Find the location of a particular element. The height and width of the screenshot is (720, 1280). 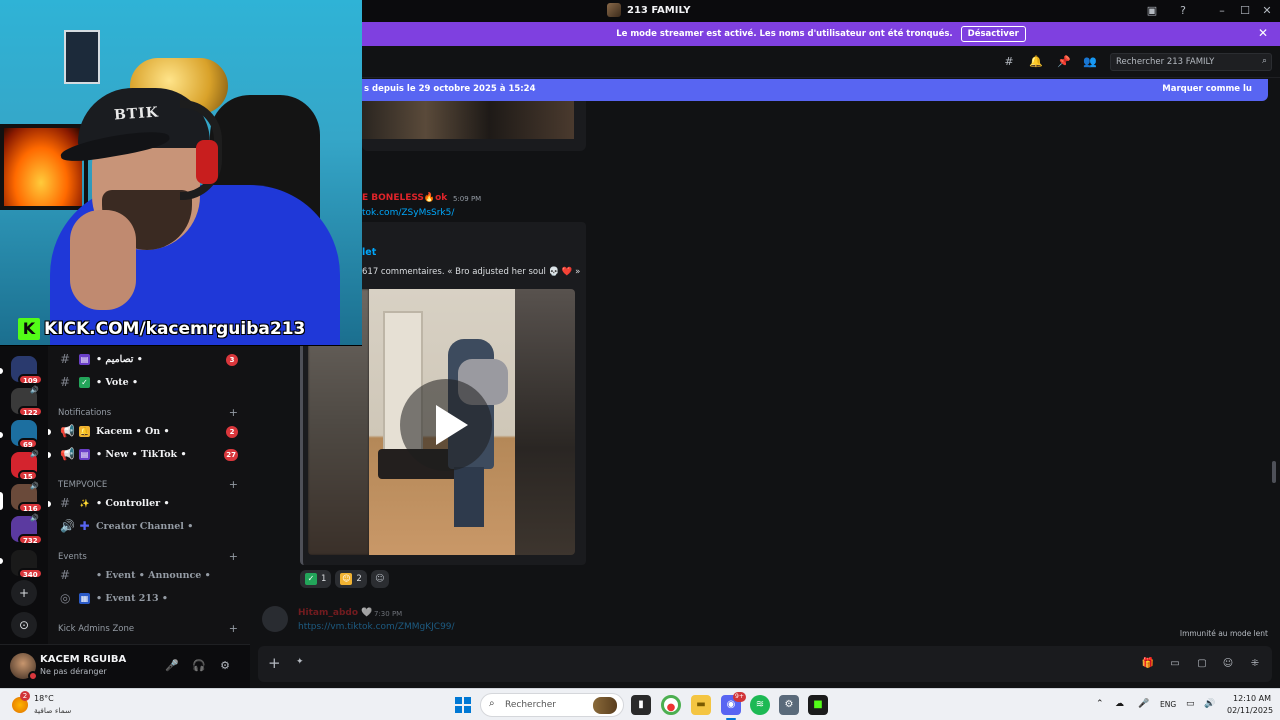

server-icon: 109 is located at coordinates (27, 370).